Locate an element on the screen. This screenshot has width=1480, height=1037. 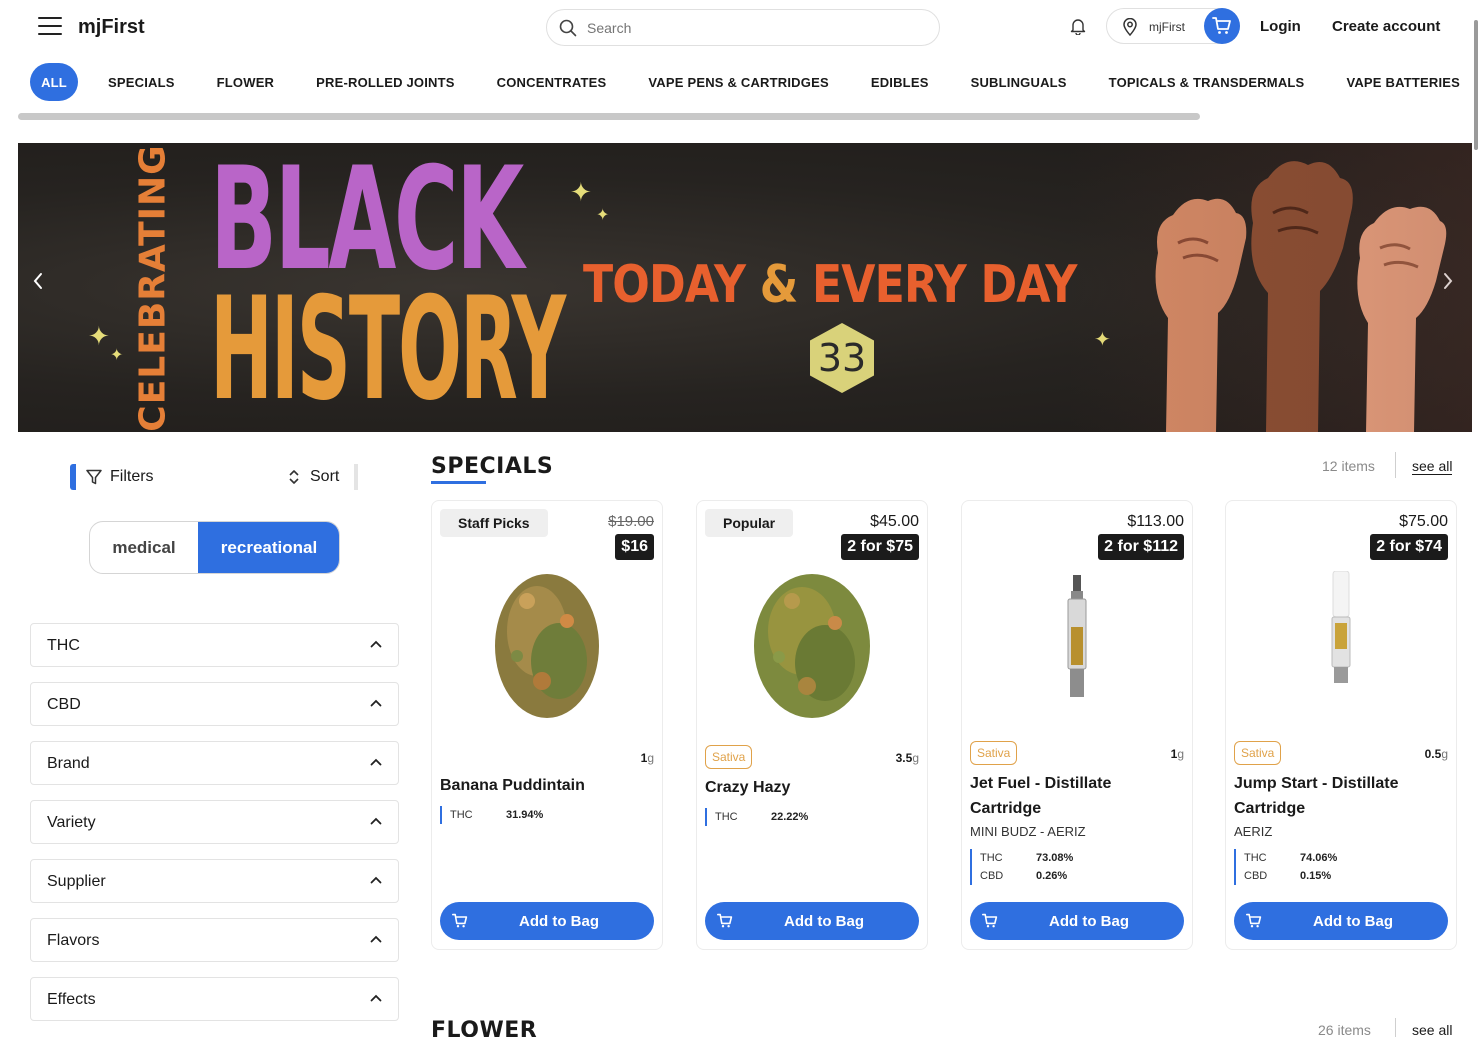
product-price: $45.00 is located at coordinates (894, 521).